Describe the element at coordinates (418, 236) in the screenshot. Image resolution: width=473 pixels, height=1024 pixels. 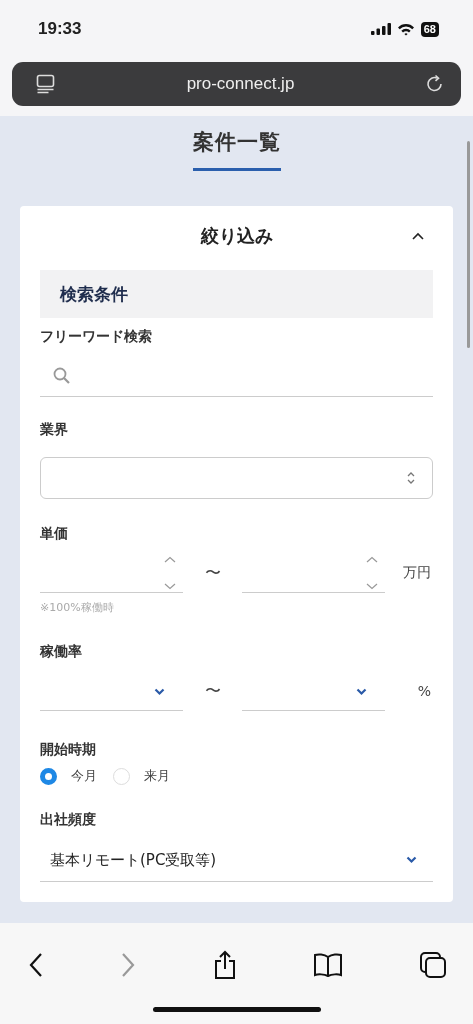
I see `chevron-icon` at that location.